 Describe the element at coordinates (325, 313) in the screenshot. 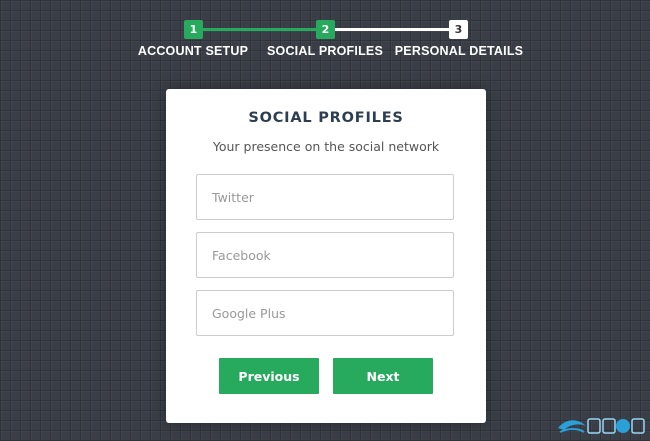

I see `google-plus-field` at that location.